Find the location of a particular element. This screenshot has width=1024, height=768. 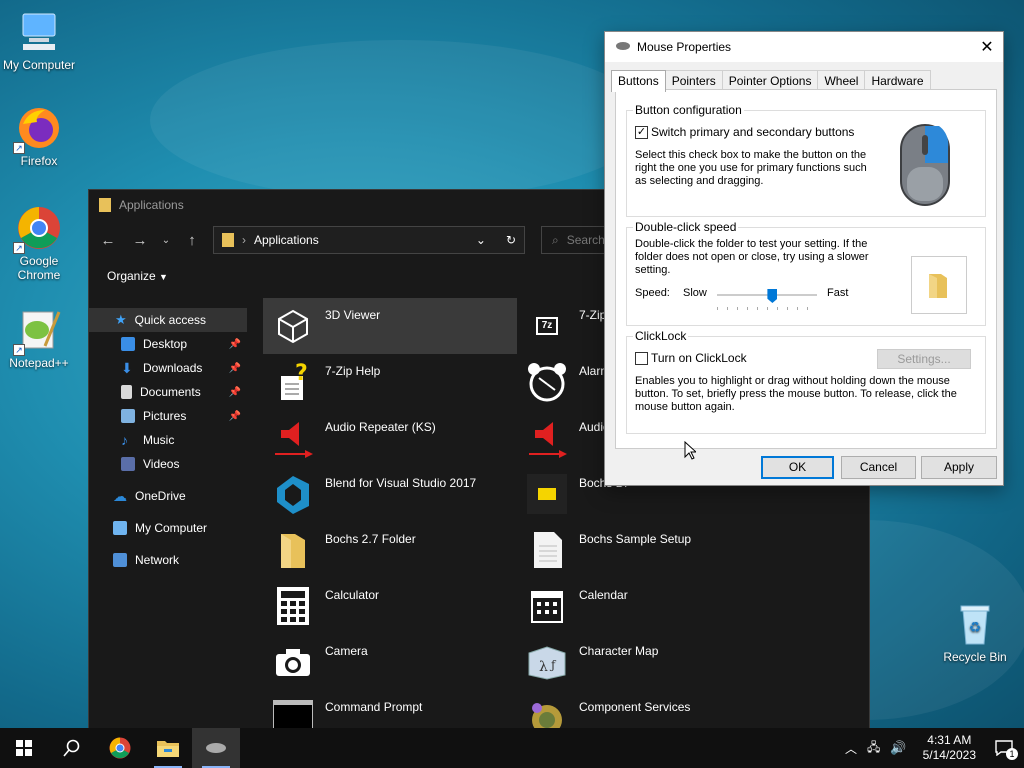

app-item-3d-viewer: 3D Viewer is located at coordinates (390, 326).